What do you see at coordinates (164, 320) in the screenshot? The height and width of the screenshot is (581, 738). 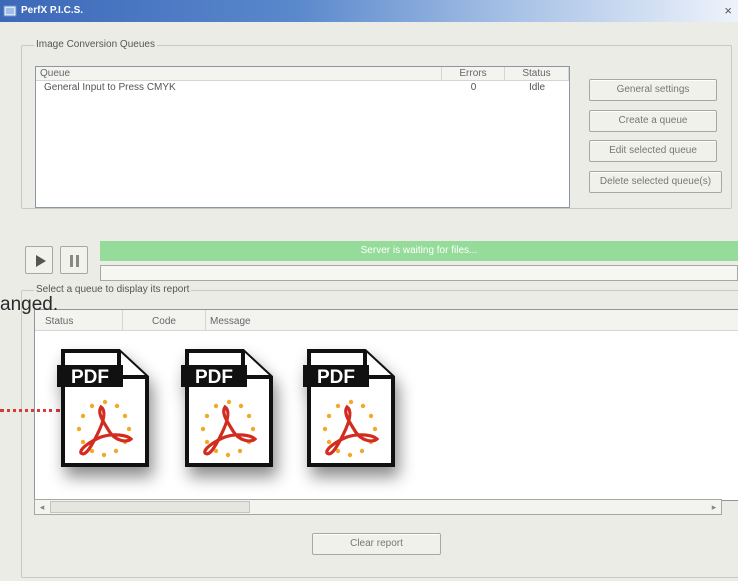 I see `column-code: Code` at bounding box center [164, 320].